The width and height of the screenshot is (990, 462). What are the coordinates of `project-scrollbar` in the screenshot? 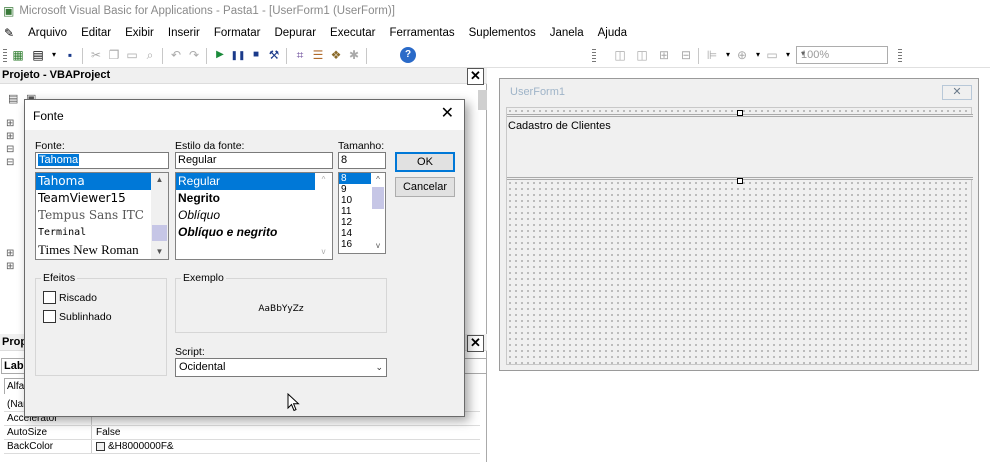 It's located at (482, 100).